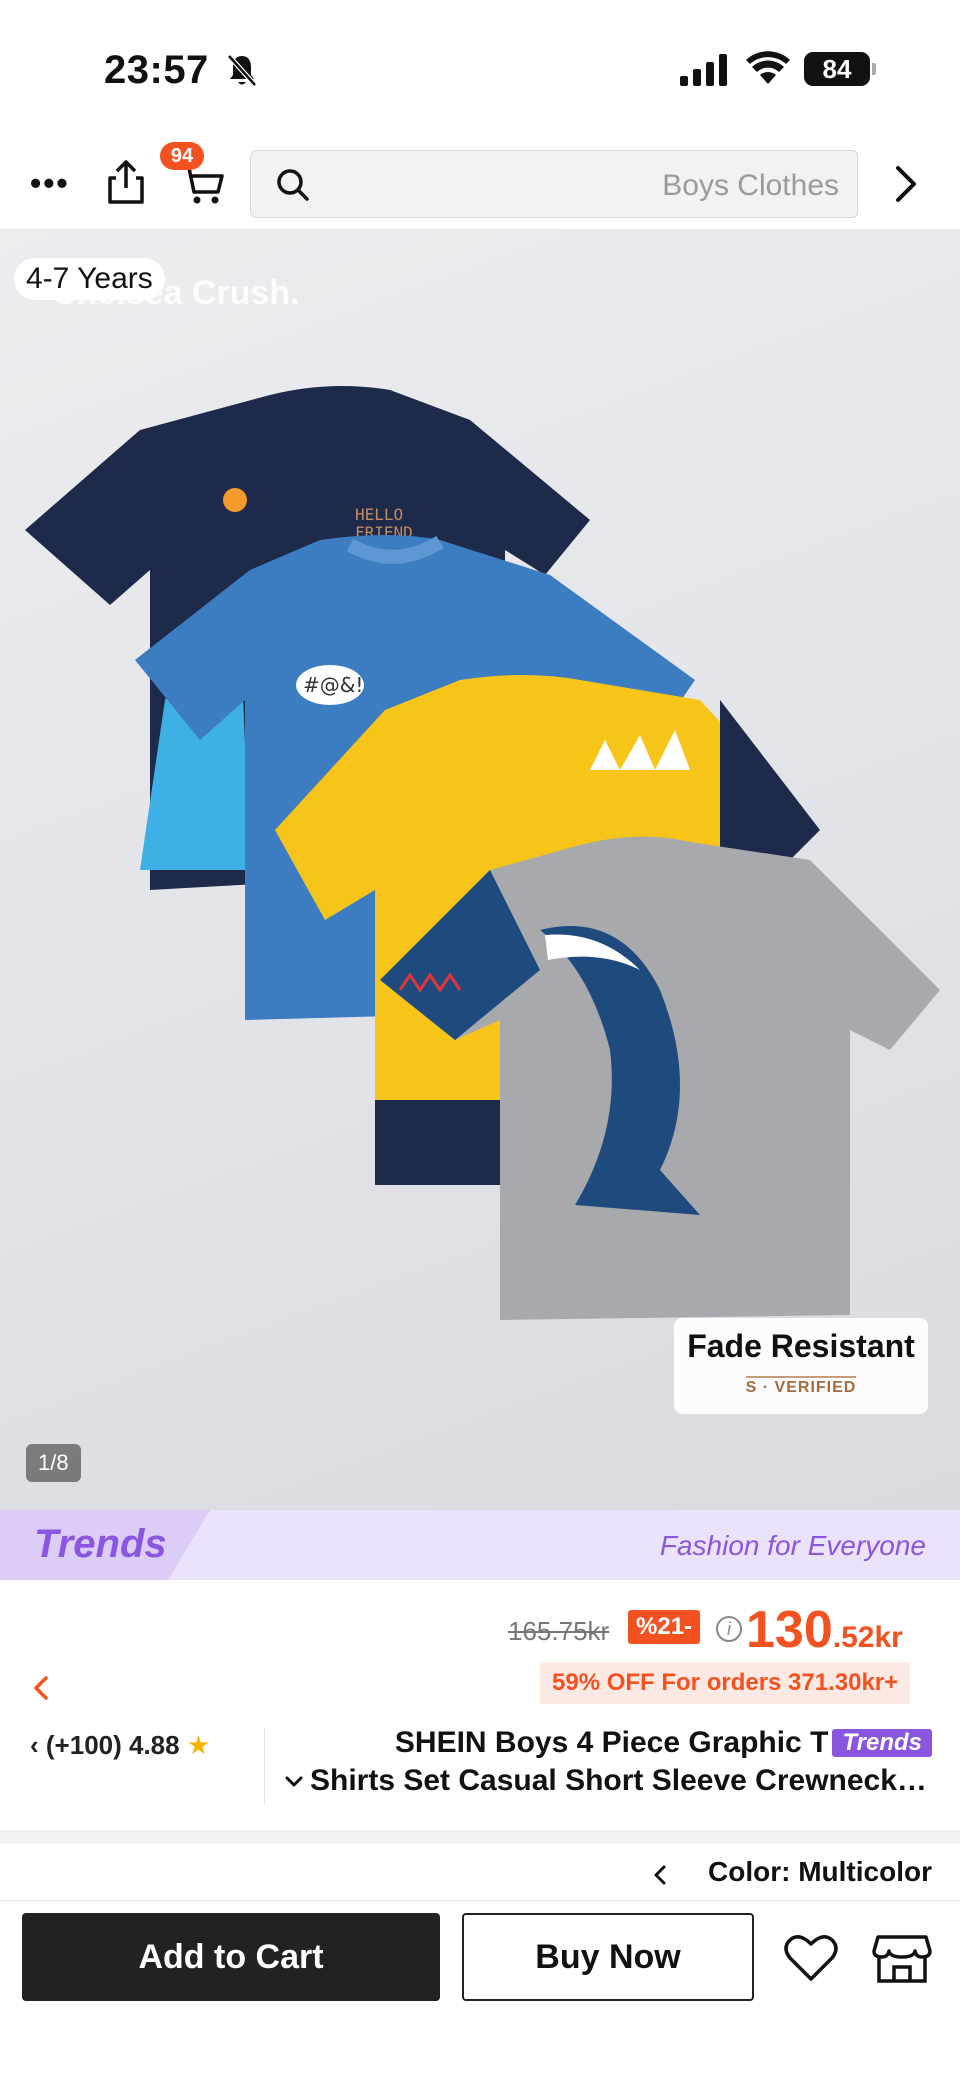  I want to click on trends-logo: Trends, so click(100, 1544).